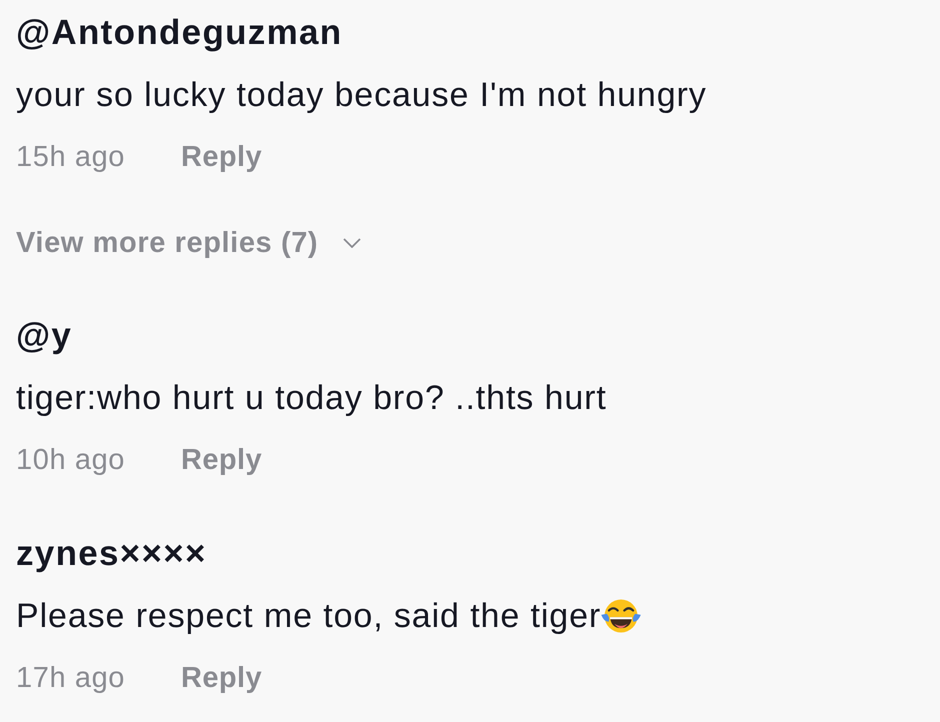 Image resolution: width=940 pixels, height=722 pixels. What do you see at coordinates (352, 243) in the screenshot?
I see `chevron-down-icon` at bounding box center [352, 243].